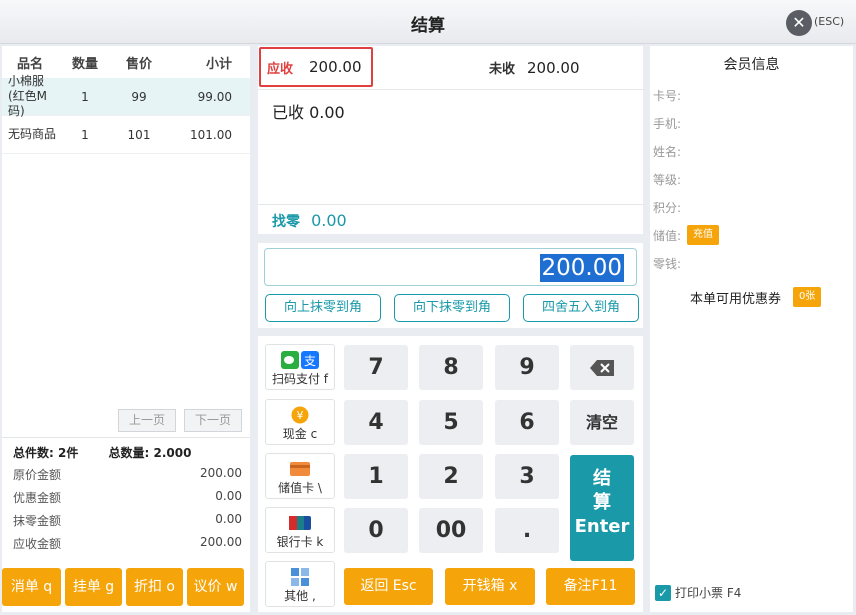 This screenshot has height=615, width=856. I want to click on print-receipt-option: ✓ 打印小票 F4, so click(698, 592).